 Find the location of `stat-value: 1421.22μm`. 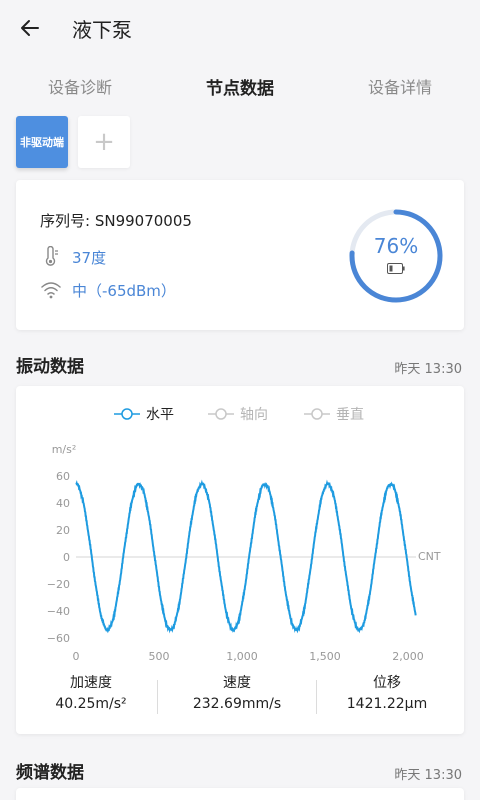

stat-value: 1421.22μm is located at coordinates (387, 704).